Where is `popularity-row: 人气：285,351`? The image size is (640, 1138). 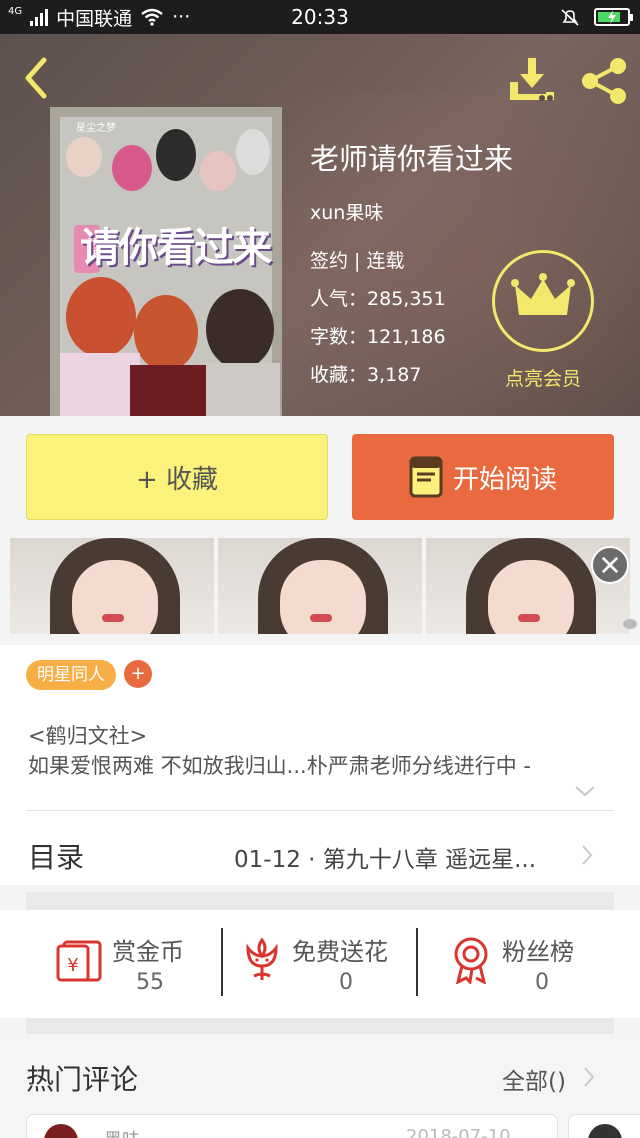
popularity-row: 人气：285,351 is located at coordinates (378, 297).